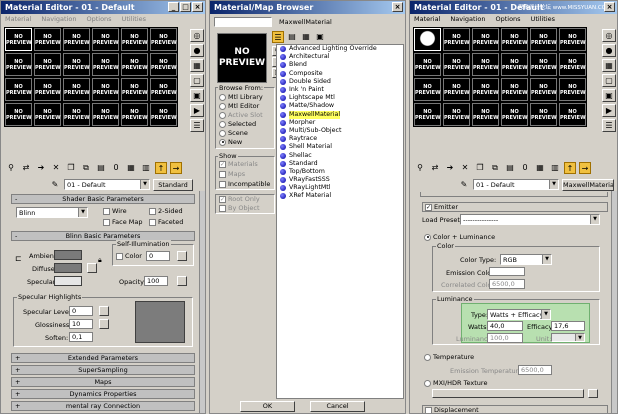  What do you see at coordinates (585, 168) in the screenshot?
I see `go-forward-icon: →` at bounding box center [585, 168].